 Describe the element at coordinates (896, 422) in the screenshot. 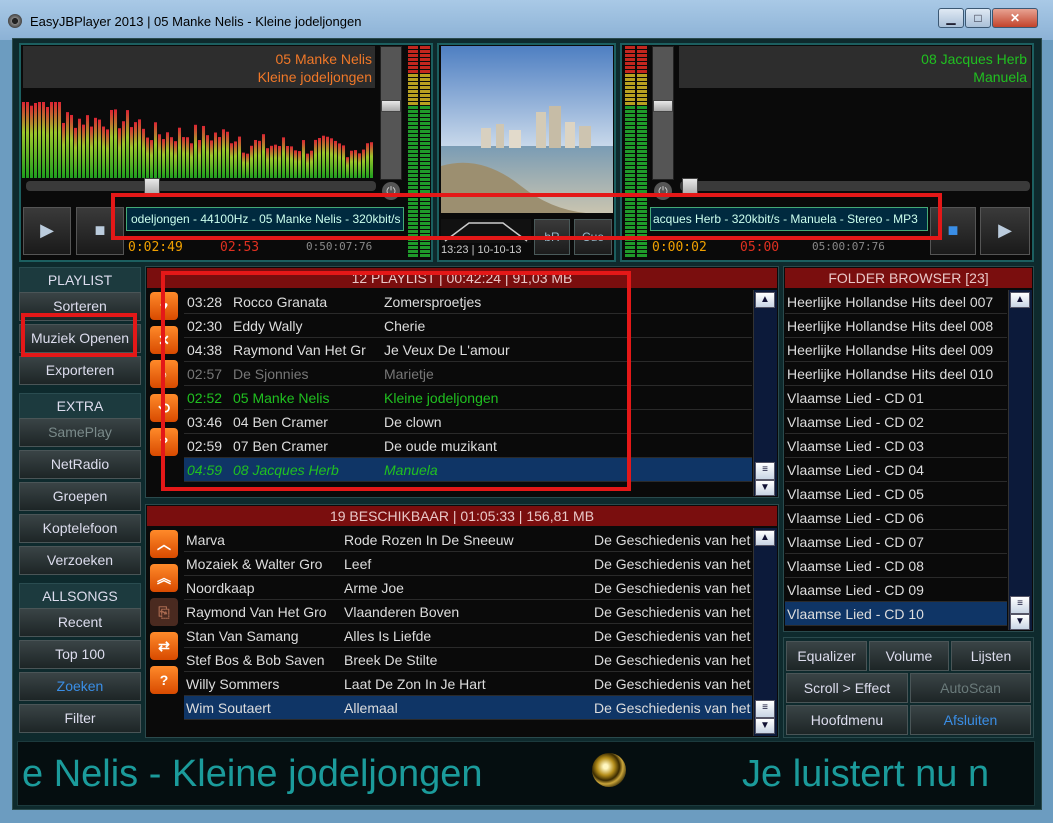

I see `folder-item: Vlaamse Lied - CD 02` at that location.